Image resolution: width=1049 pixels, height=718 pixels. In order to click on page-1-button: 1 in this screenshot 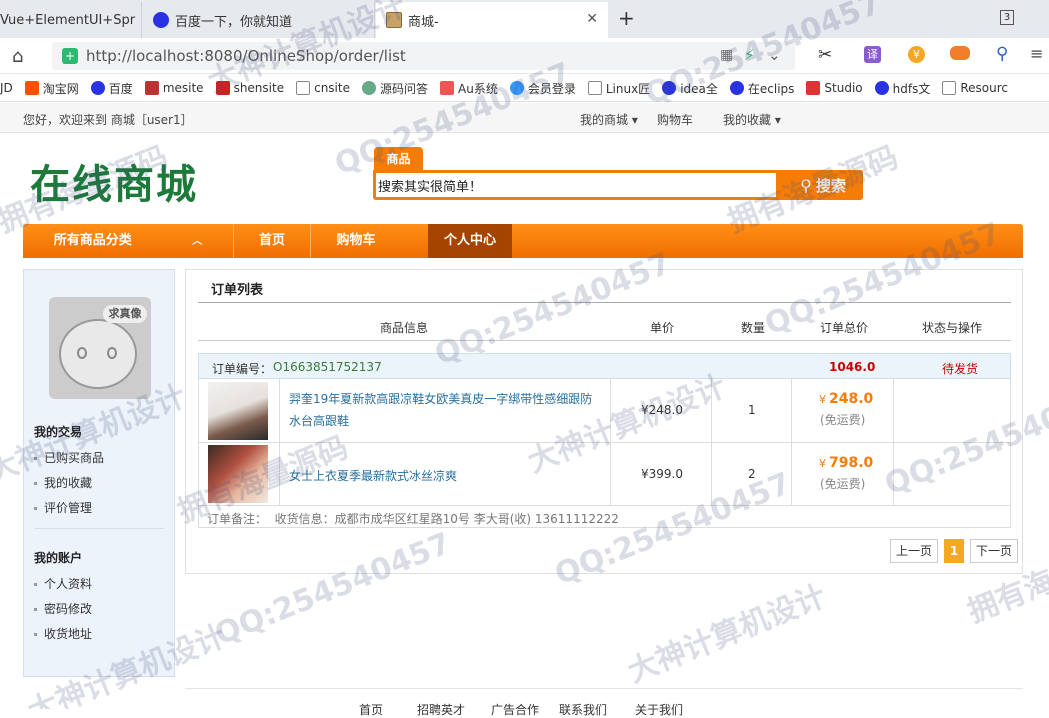, I will do `click(954, 551)`.